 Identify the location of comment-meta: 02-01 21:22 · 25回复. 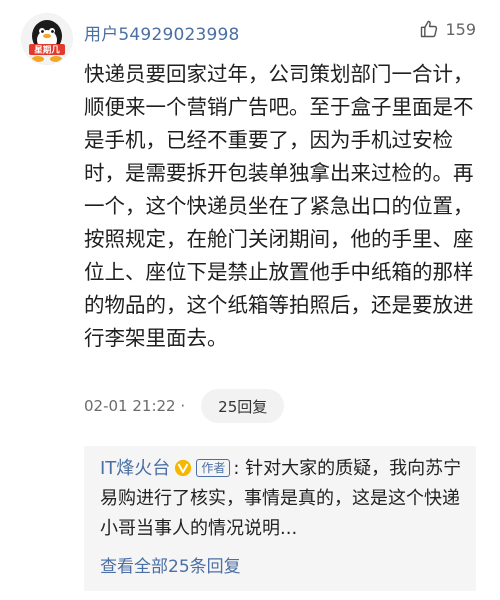
(184, 406).